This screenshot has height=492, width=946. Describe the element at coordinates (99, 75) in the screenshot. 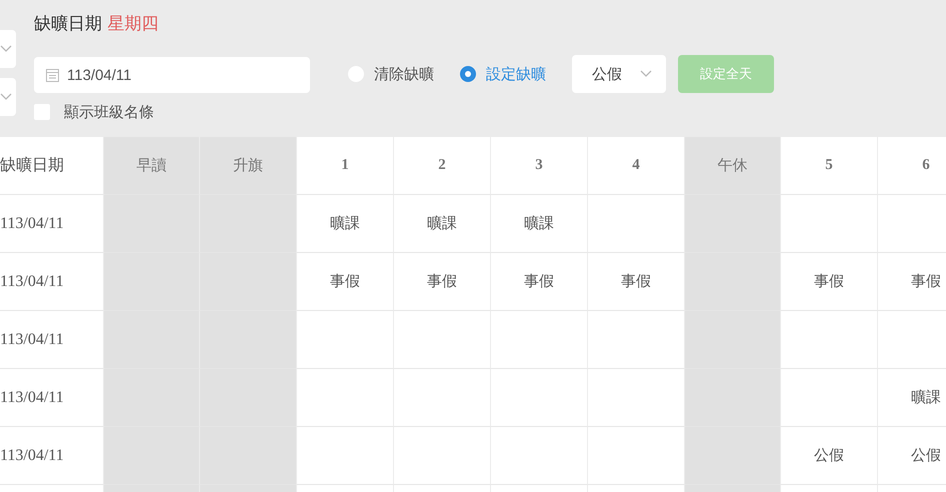

I see `date-value: 113/04/11` at that location.